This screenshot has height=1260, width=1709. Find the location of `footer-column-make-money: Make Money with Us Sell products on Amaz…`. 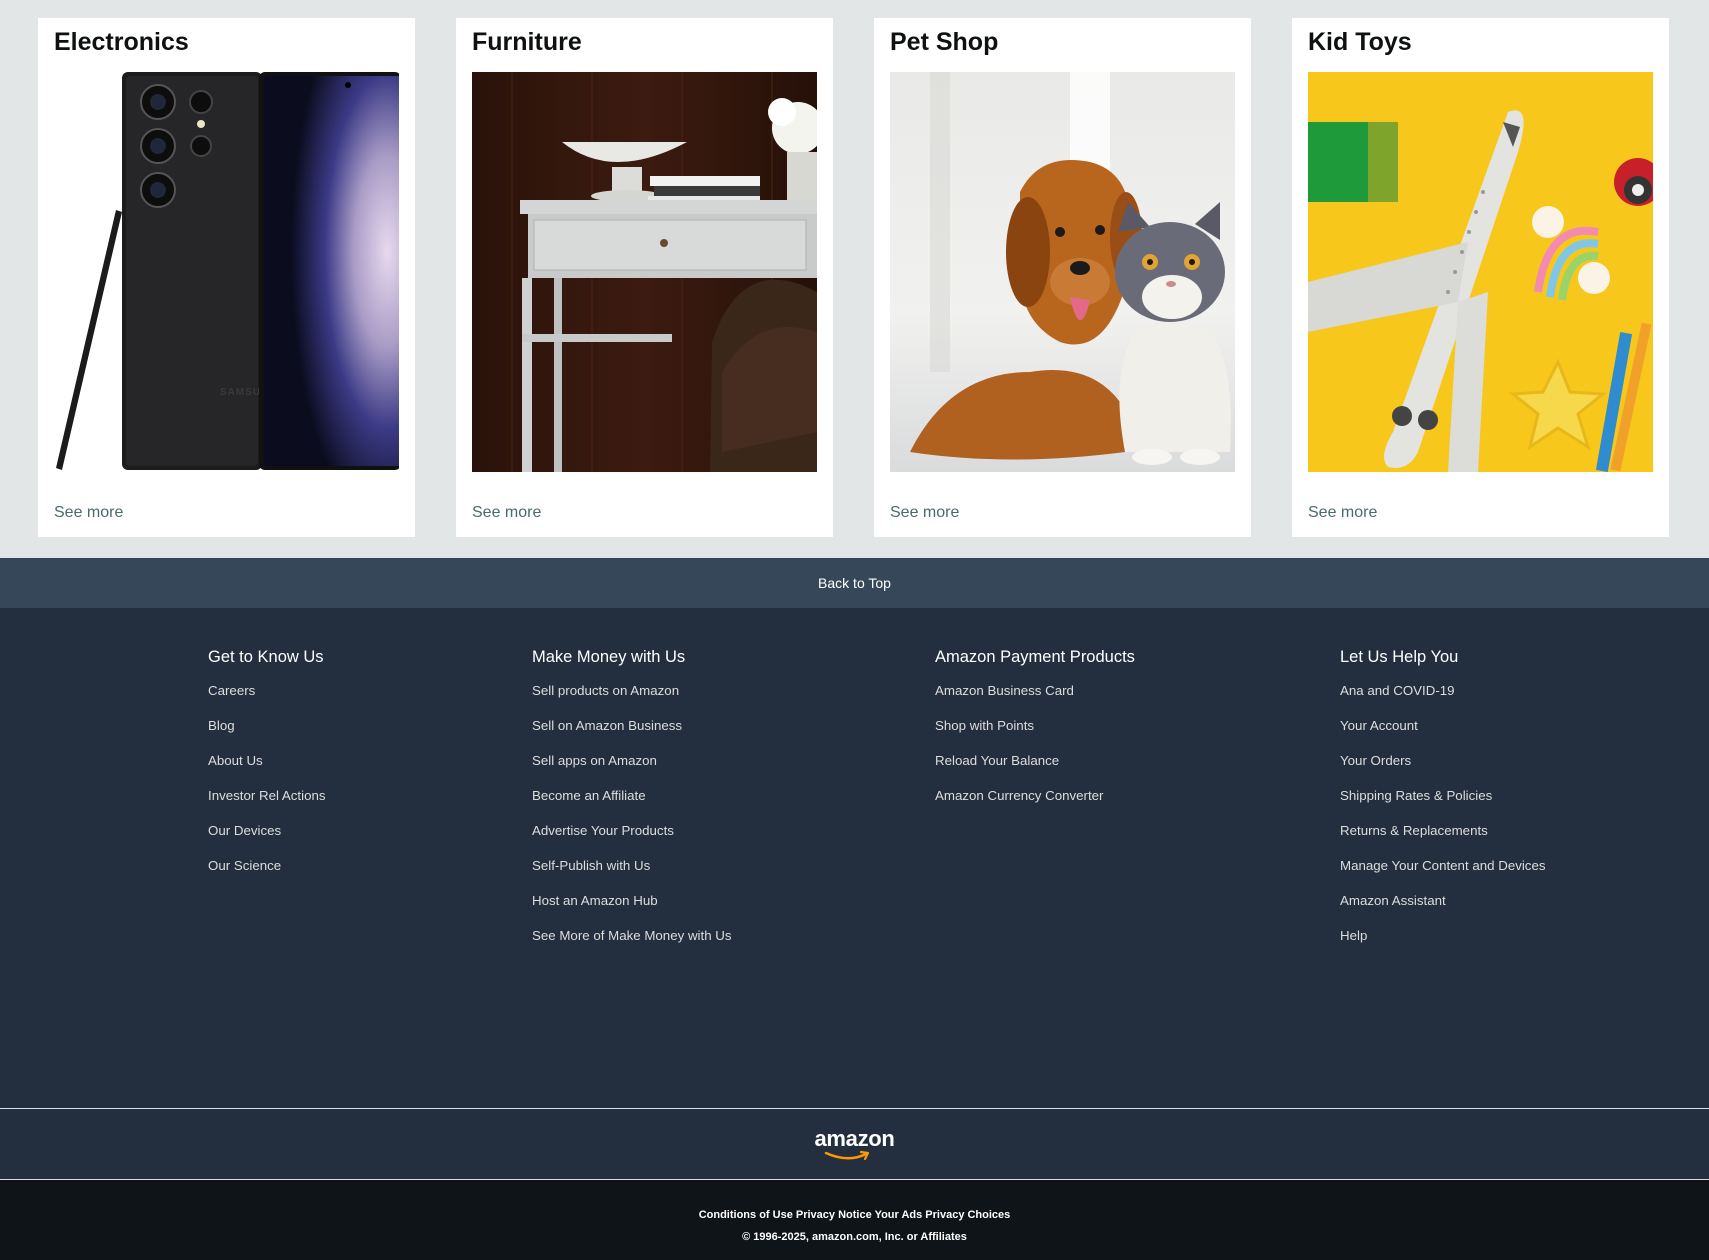

footer-column-make-money: Make Money with Us Sell products on Amaz… is located at coordinates (632, 804).